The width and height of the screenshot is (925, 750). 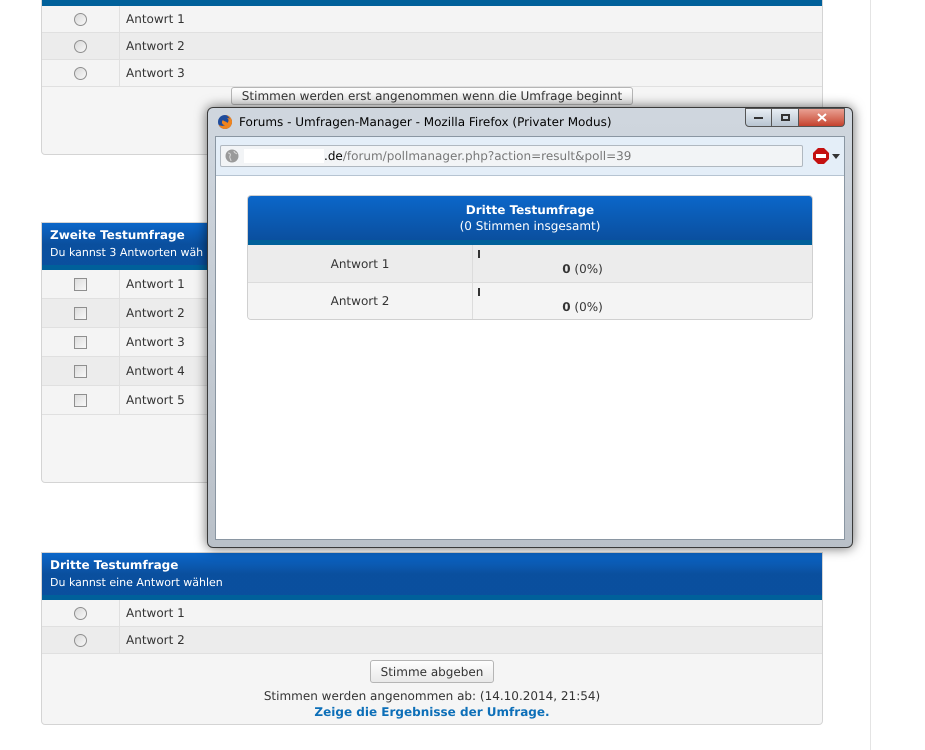 What do you see at coordinates (333, 156) in the screenshot?
I see `url-host: .de` at bounding box center [333, 156].